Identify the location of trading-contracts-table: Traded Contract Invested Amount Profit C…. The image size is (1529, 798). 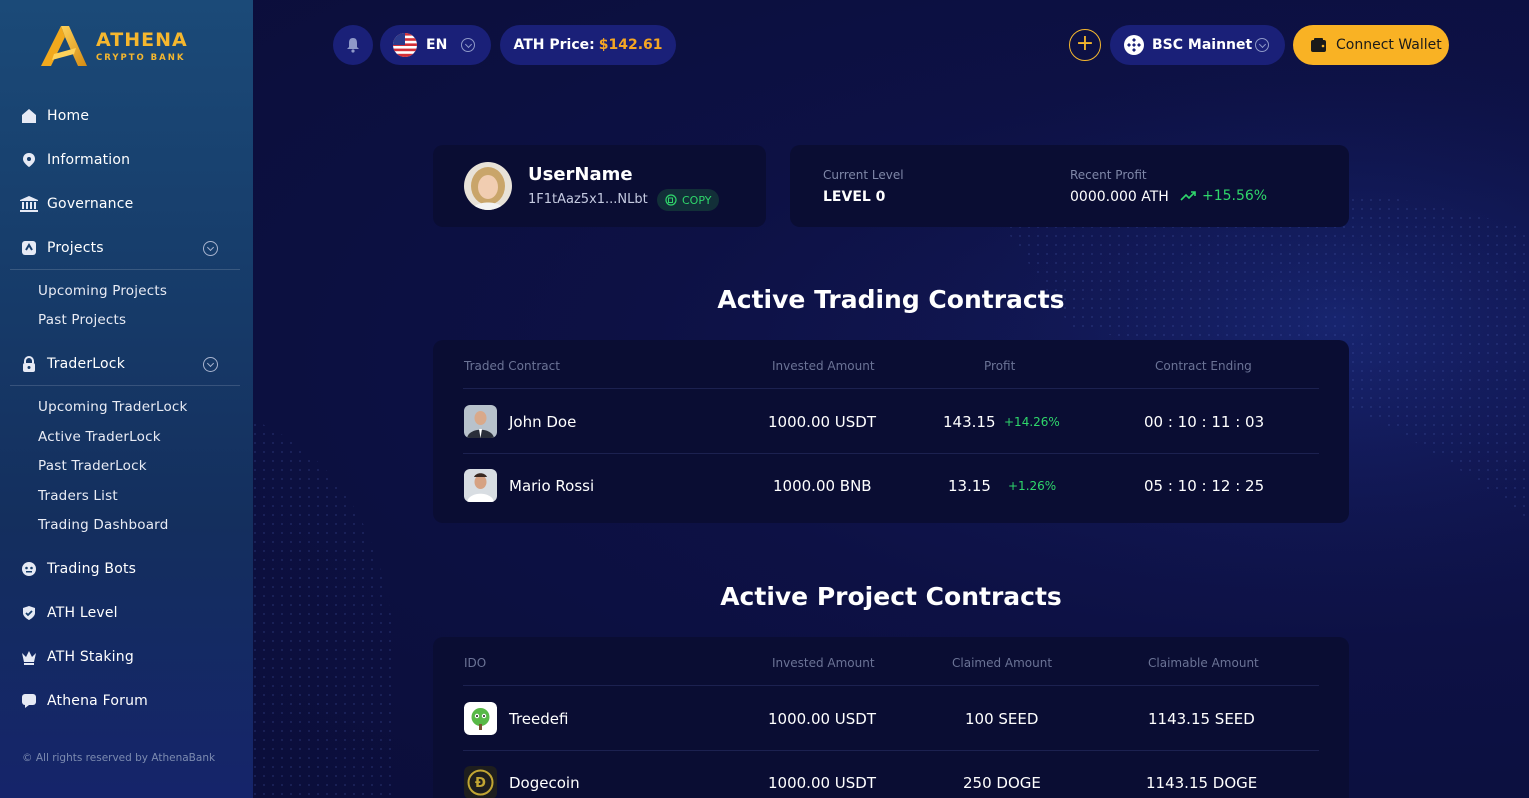
(891, 431).